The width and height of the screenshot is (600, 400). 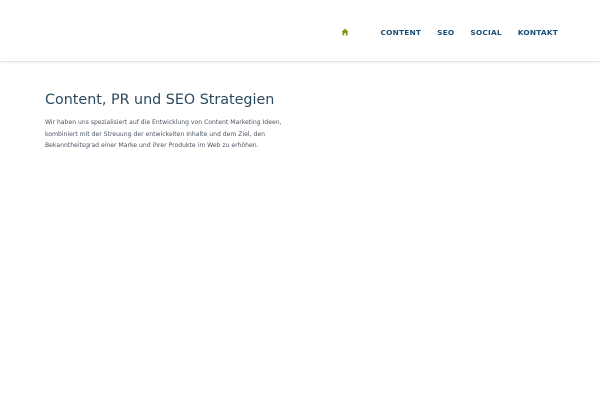 I want to click on nav-item-kontakt: KONTAKT, so click(x=538, y=32).